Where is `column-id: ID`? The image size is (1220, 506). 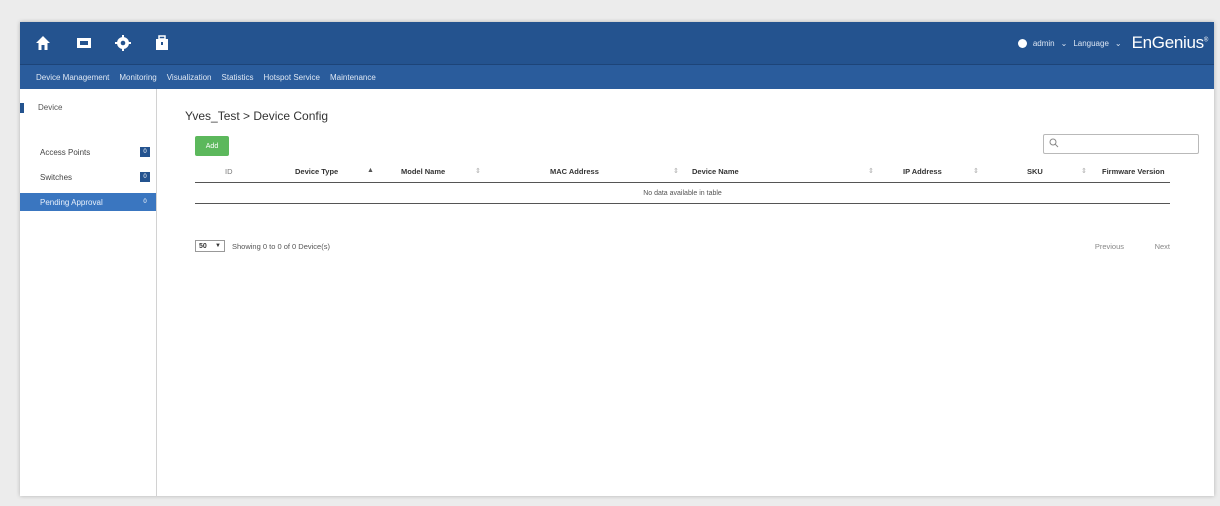
column-id: ID is located at coordinates (229, 171).